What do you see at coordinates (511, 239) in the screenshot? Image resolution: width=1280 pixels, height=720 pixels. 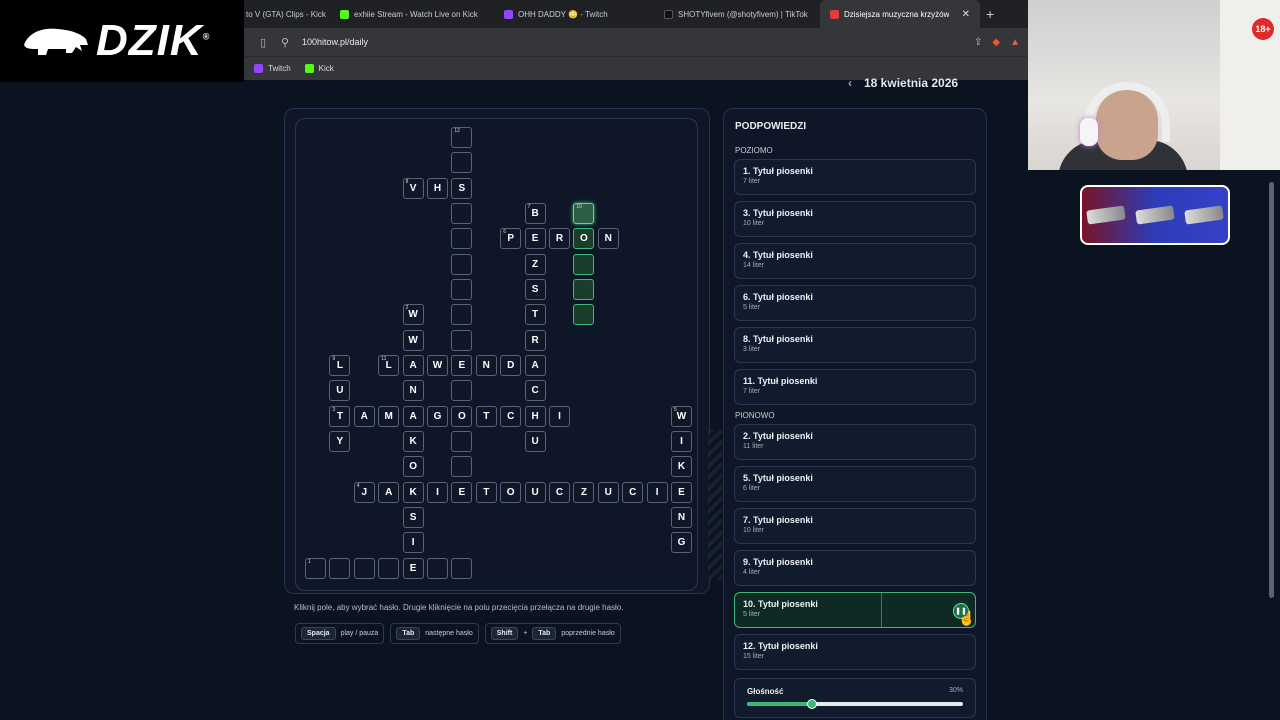 I see `crossword-cell: 6P` at bounding box center [511, 239].